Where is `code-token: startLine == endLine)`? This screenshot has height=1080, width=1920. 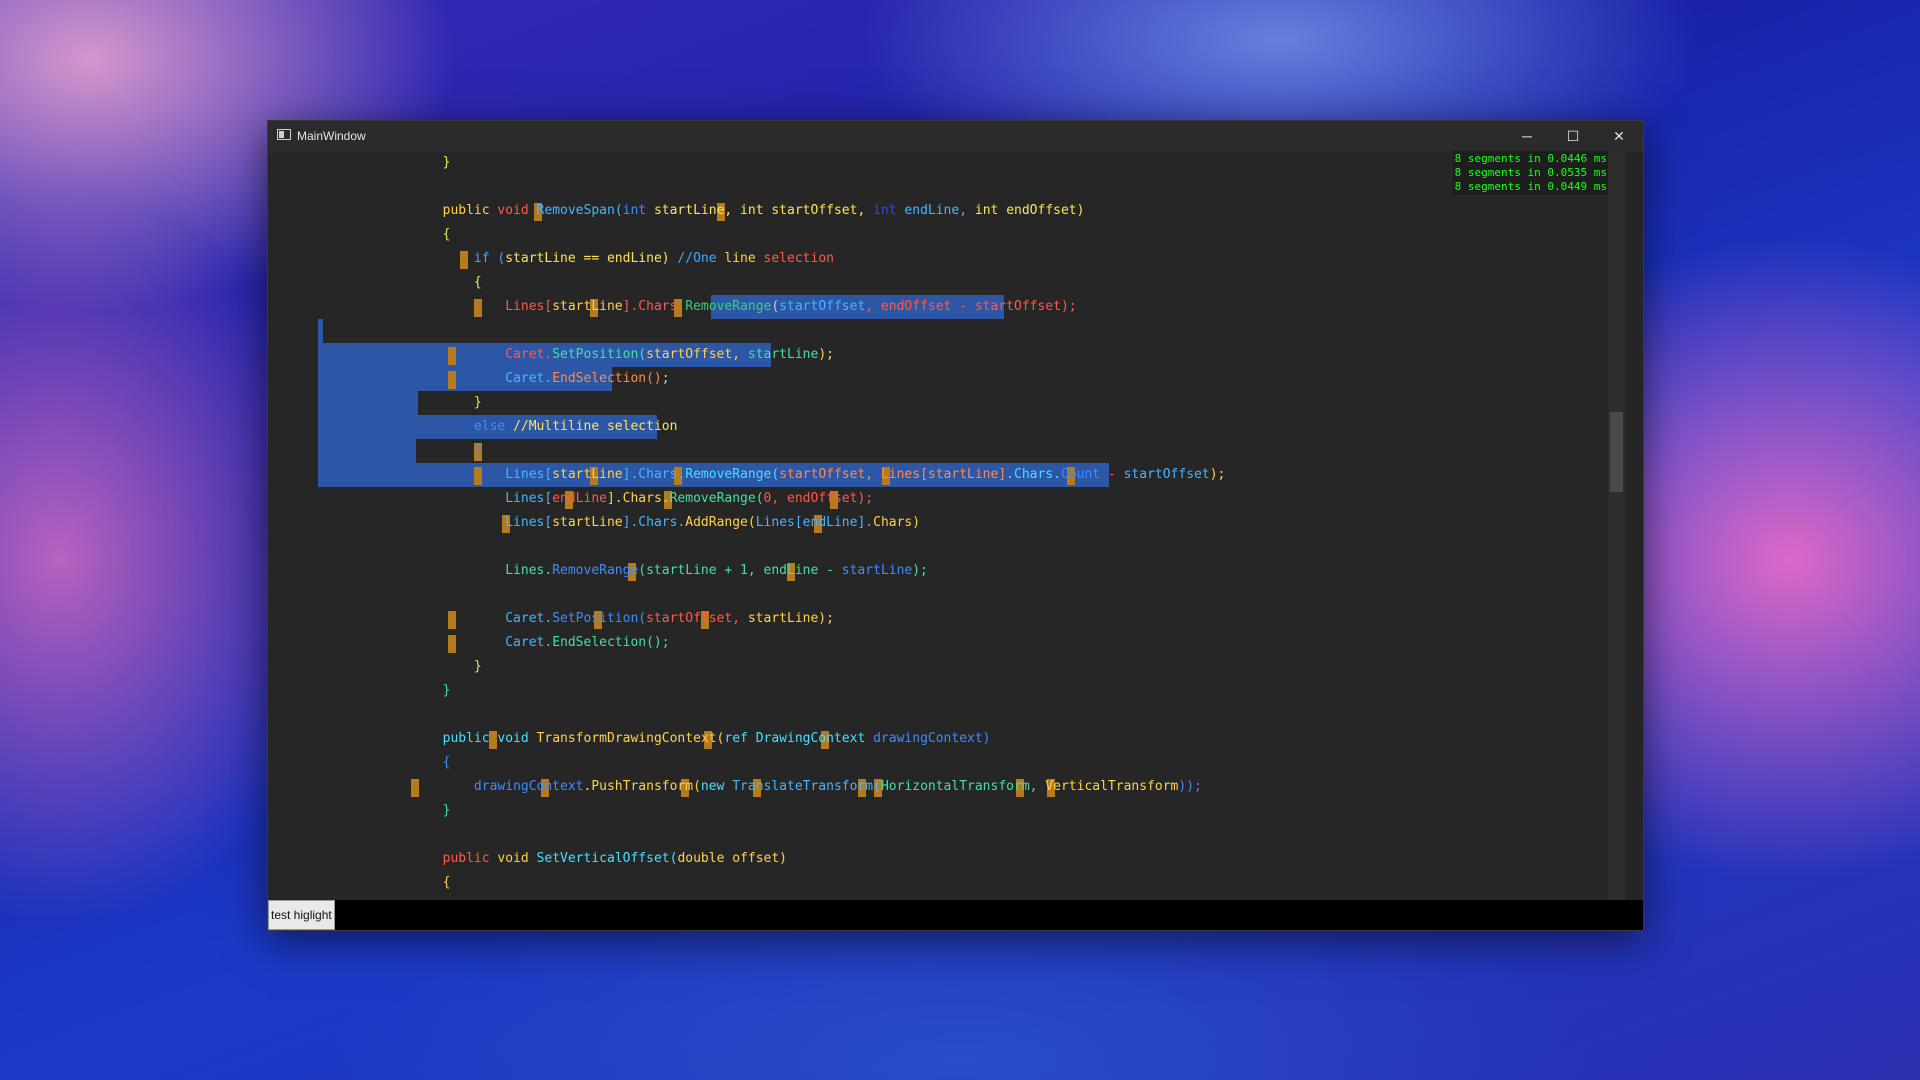 code-token: startLine == endLine) is located at coordinates (591, 258).